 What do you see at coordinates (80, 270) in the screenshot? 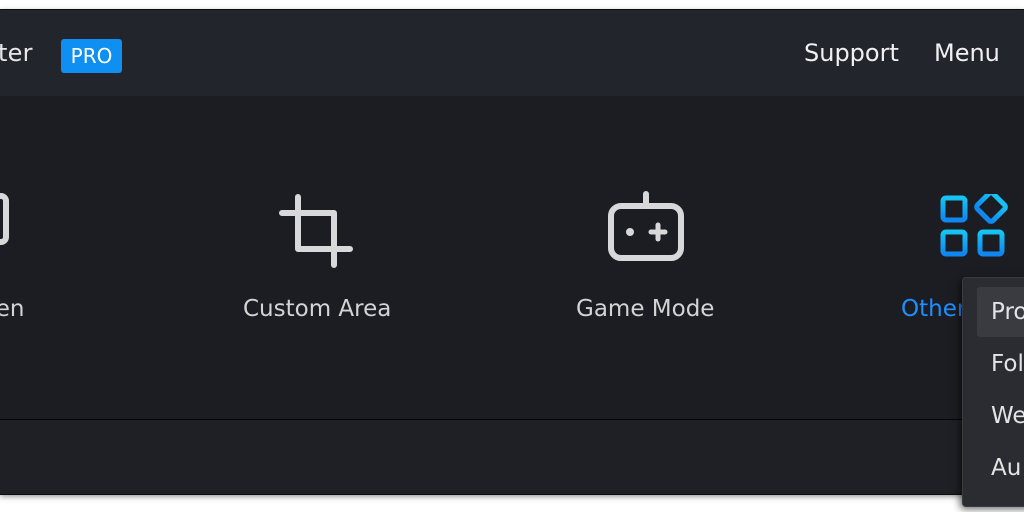
I see `mode-full-screen: creen` at bounding box center [80, 270].